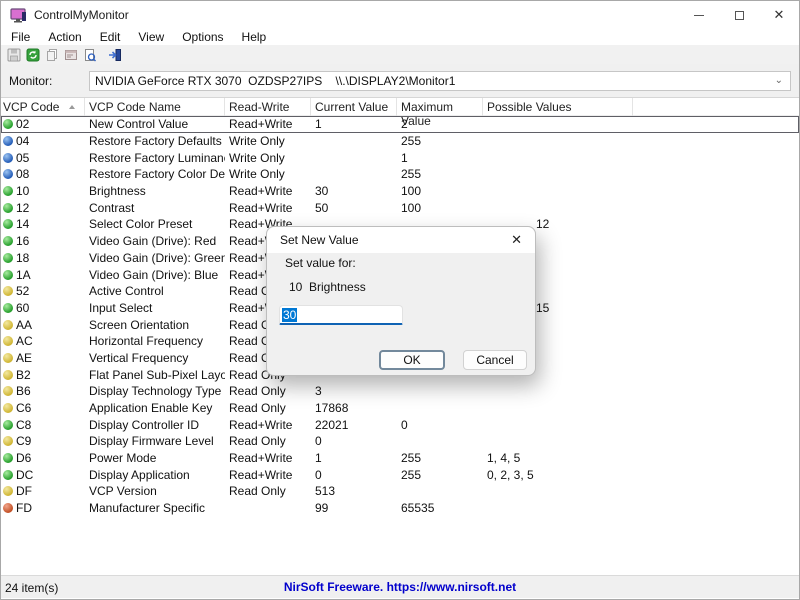 Image resolution: width=800 pixels, height=600 pixels. I want to click on table-row: C6 Application Enable Key Read Only 17868, so click(400, 408).